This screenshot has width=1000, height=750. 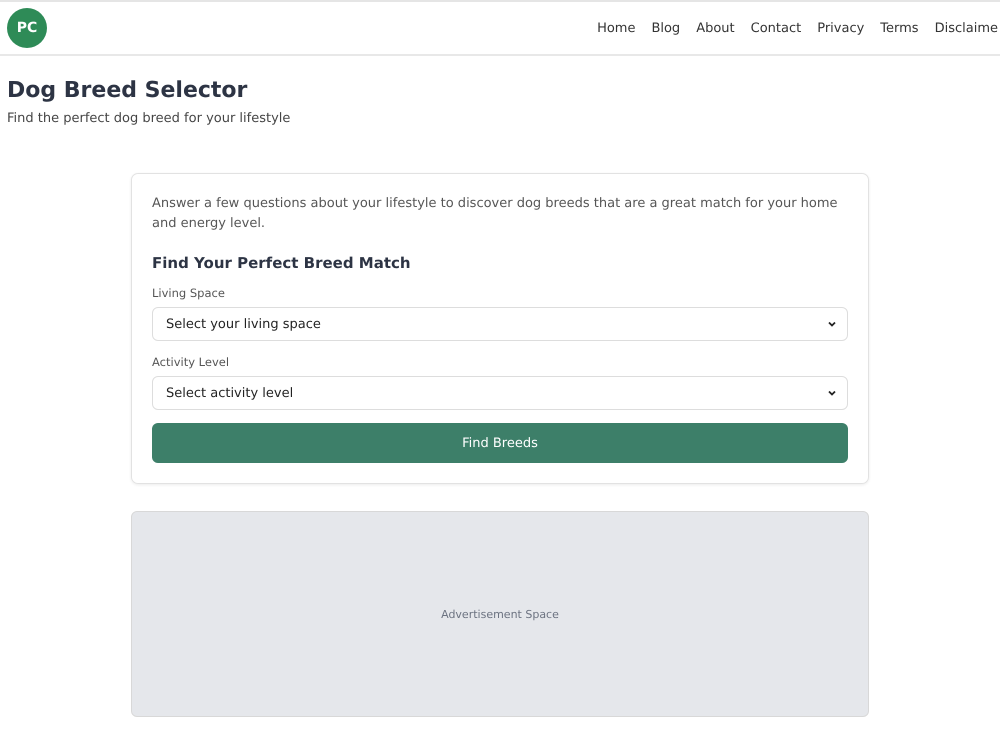 What do you see at coordinates (715, 28) in the screenshot?
I see `nav-link: About` at bounding box center [715, 28].